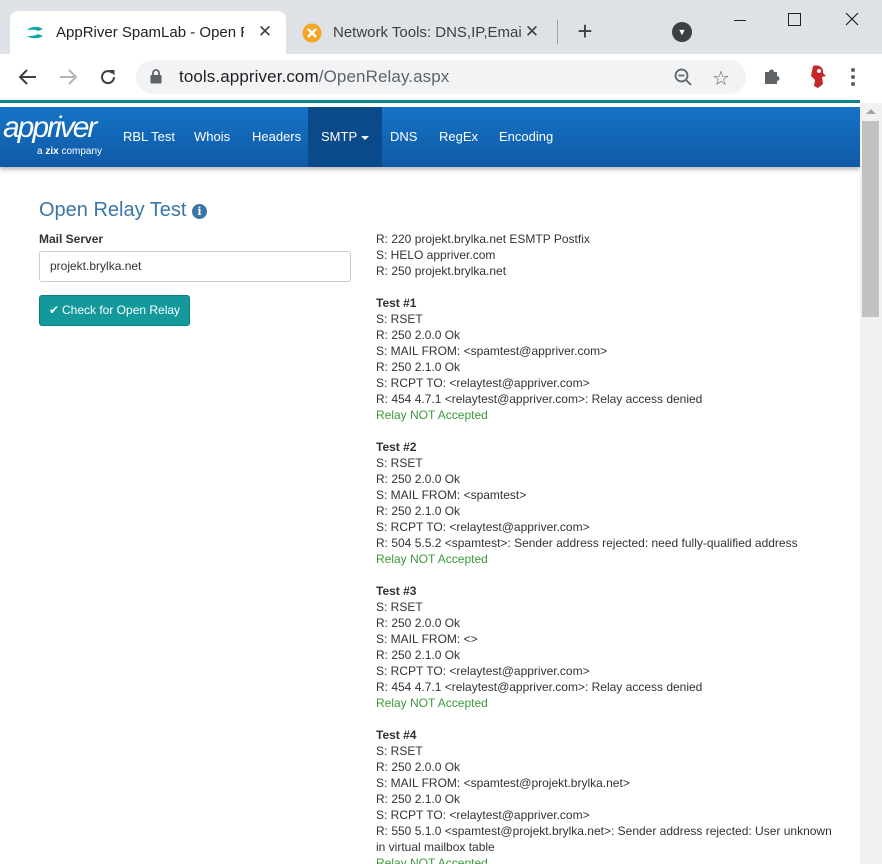  What do you see at coordinates (365, 137) in the screenshot?
I see `caret-down-icon` at bounding box center [365, 137].